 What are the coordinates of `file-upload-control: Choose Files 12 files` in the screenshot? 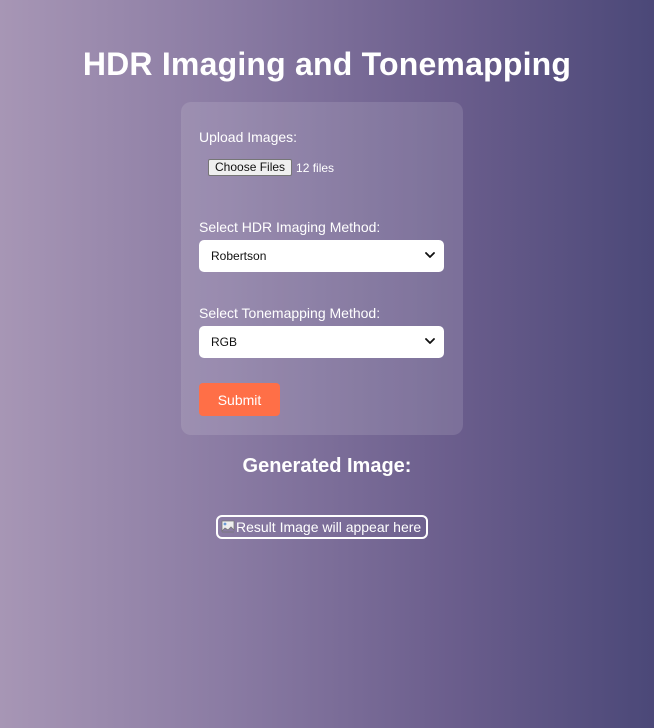 It's located at (271, 167).